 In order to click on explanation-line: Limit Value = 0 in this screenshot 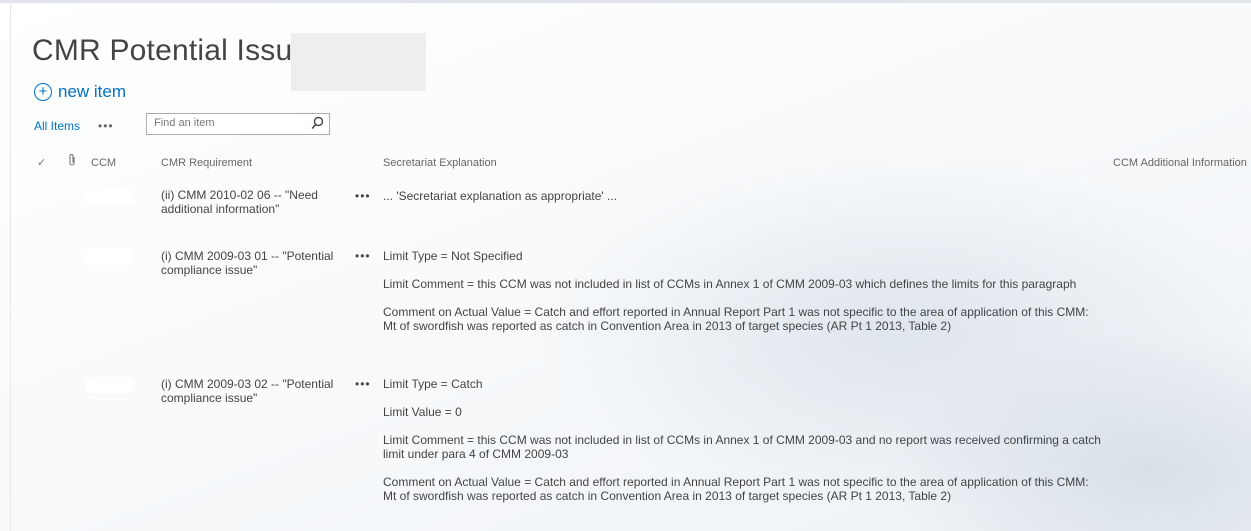, I will do `click(422, 412)`.